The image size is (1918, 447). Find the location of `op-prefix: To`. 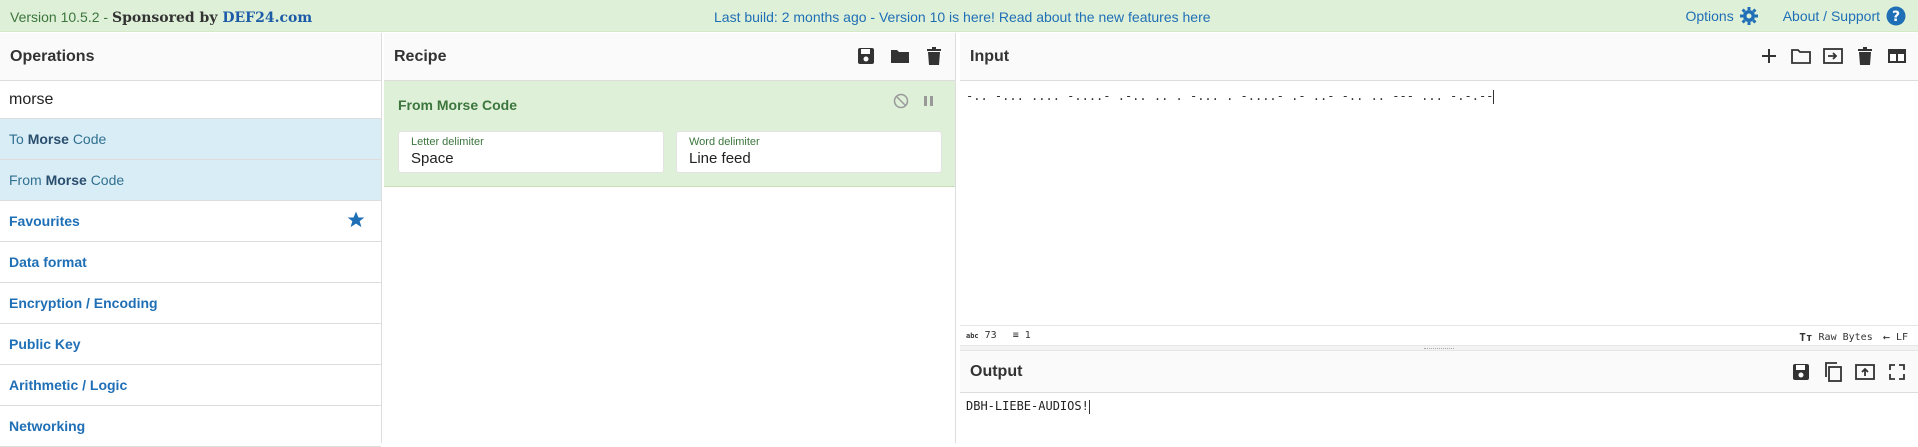

op-prefix: To is located at coordinates (16, 139).